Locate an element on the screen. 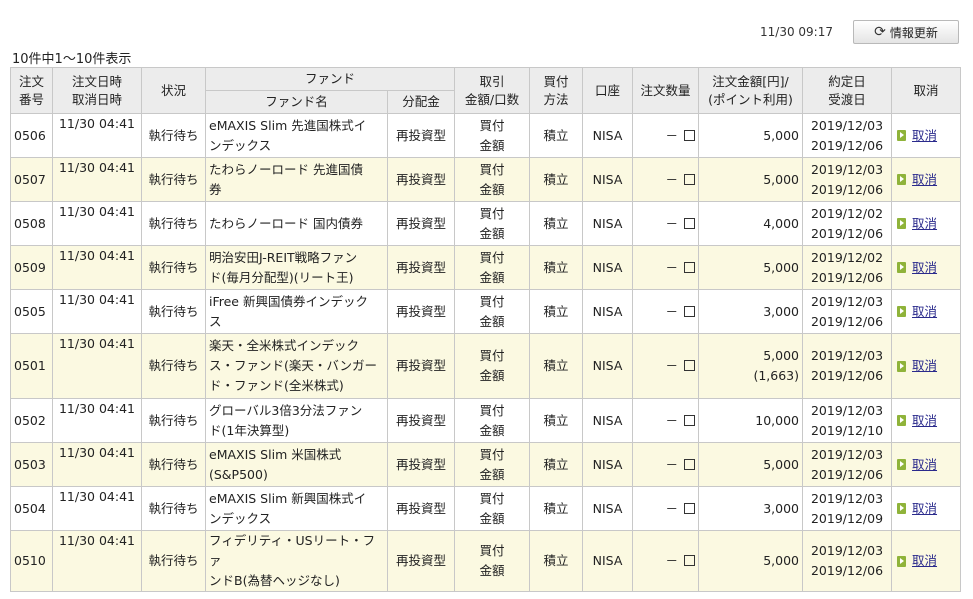 Image resolution: width=973 pixels, height=599 pixels. order-number: 0508 is located at coordinates (31, 223).